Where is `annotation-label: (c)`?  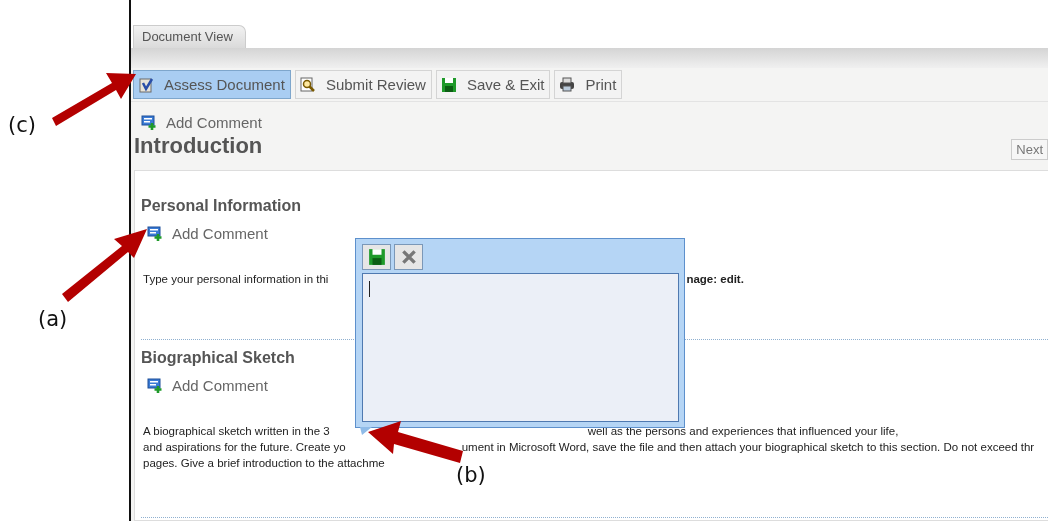
annotation-label: (c) is located at coordinates (22, 125).